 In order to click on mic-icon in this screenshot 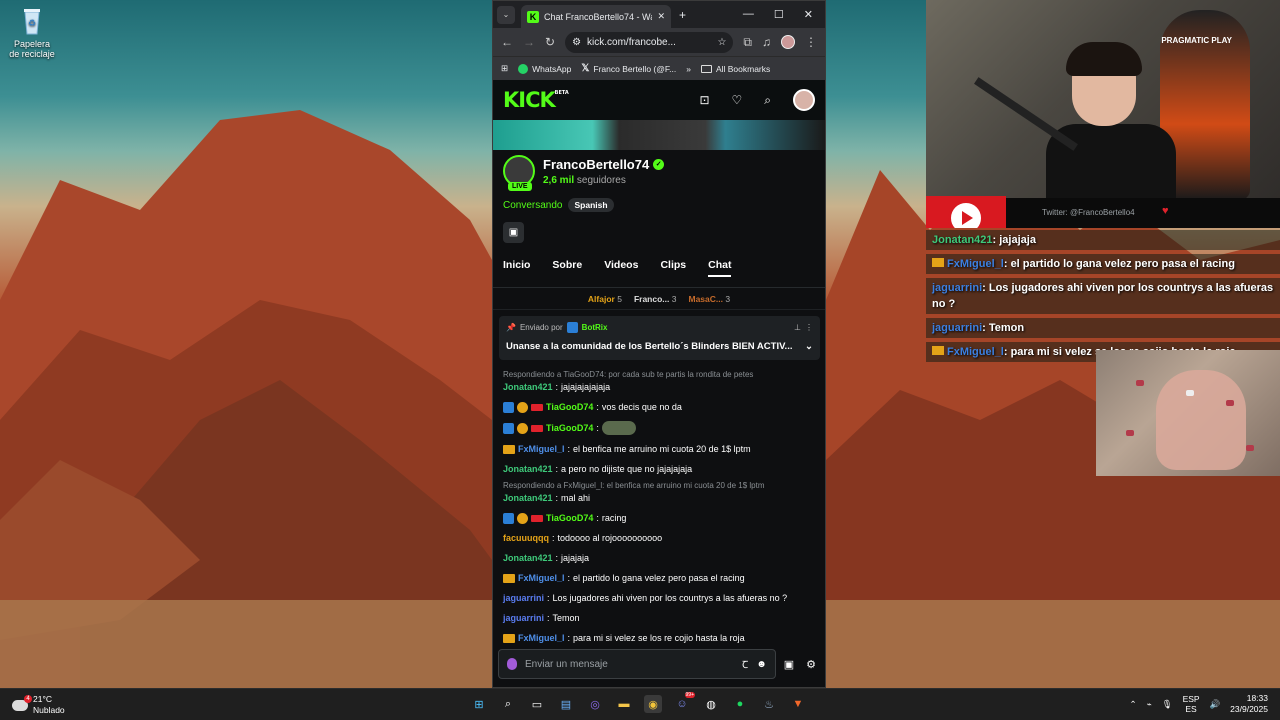, I will do `click(512, 664)`.